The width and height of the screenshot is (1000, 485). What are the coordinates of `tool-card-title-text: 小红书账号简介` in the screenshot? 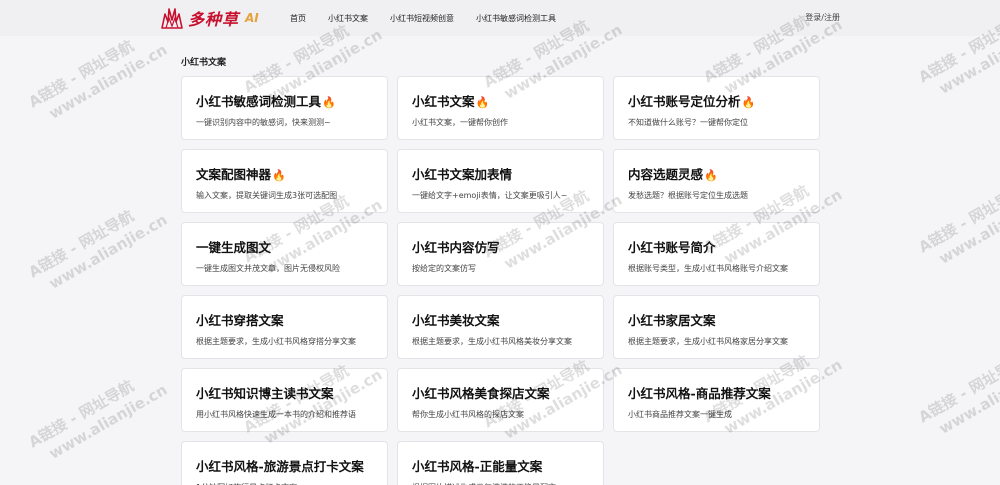 It's located at (672, 247).